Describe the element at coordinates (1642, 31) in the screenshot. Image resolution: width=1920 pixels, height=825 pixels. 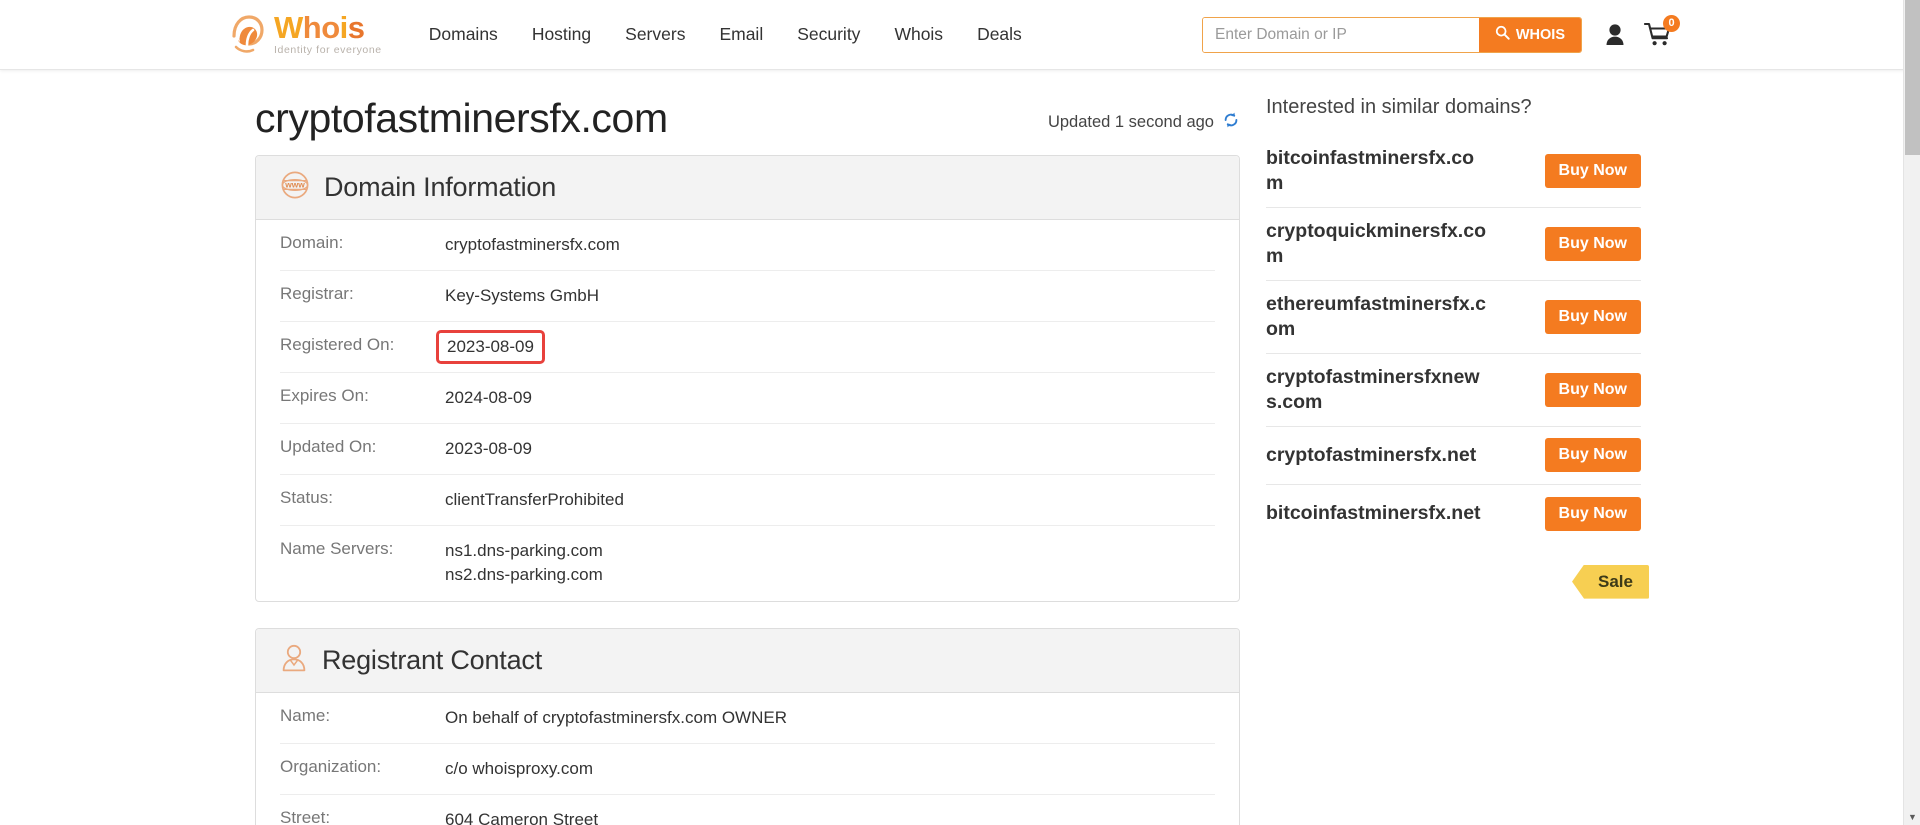
I see `header-icon-group: 0` at that location.